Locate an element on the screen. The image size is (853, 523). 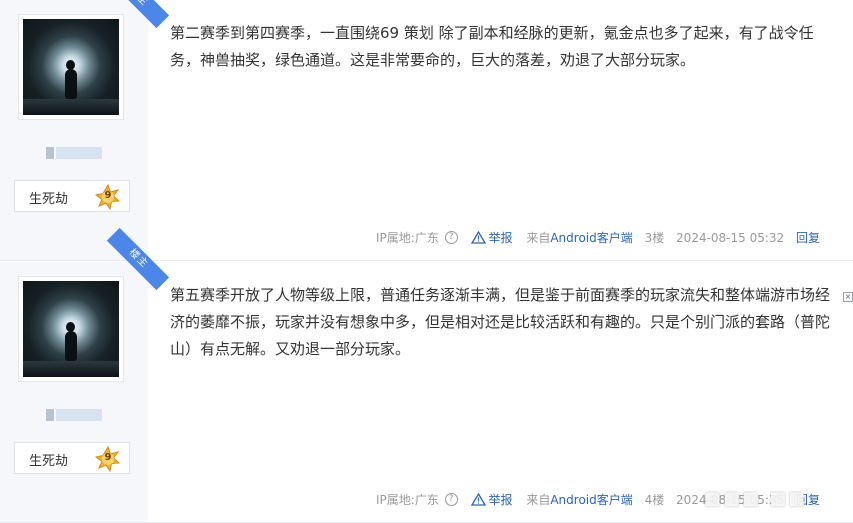
watermark-logo: ■■■ ■■ is located at coordinates (756, 498).